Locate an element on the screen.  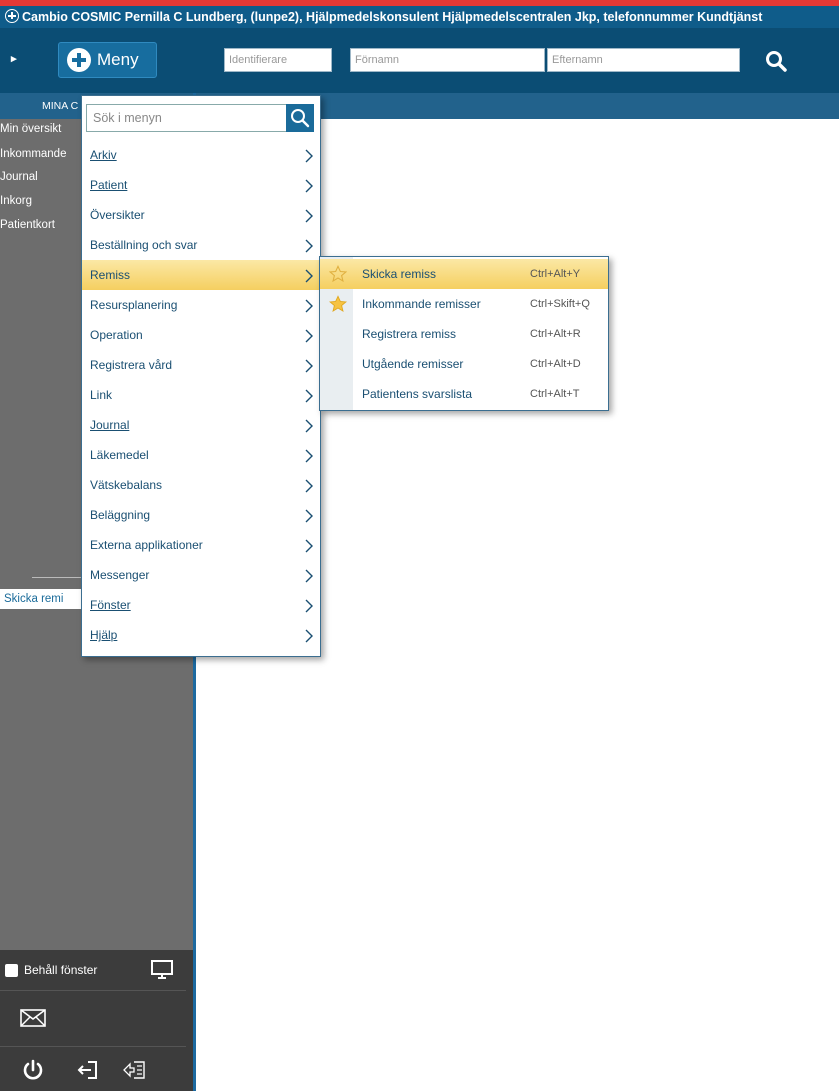
menu-item-label: Externa applikationer is located at coordinates (146, 545).